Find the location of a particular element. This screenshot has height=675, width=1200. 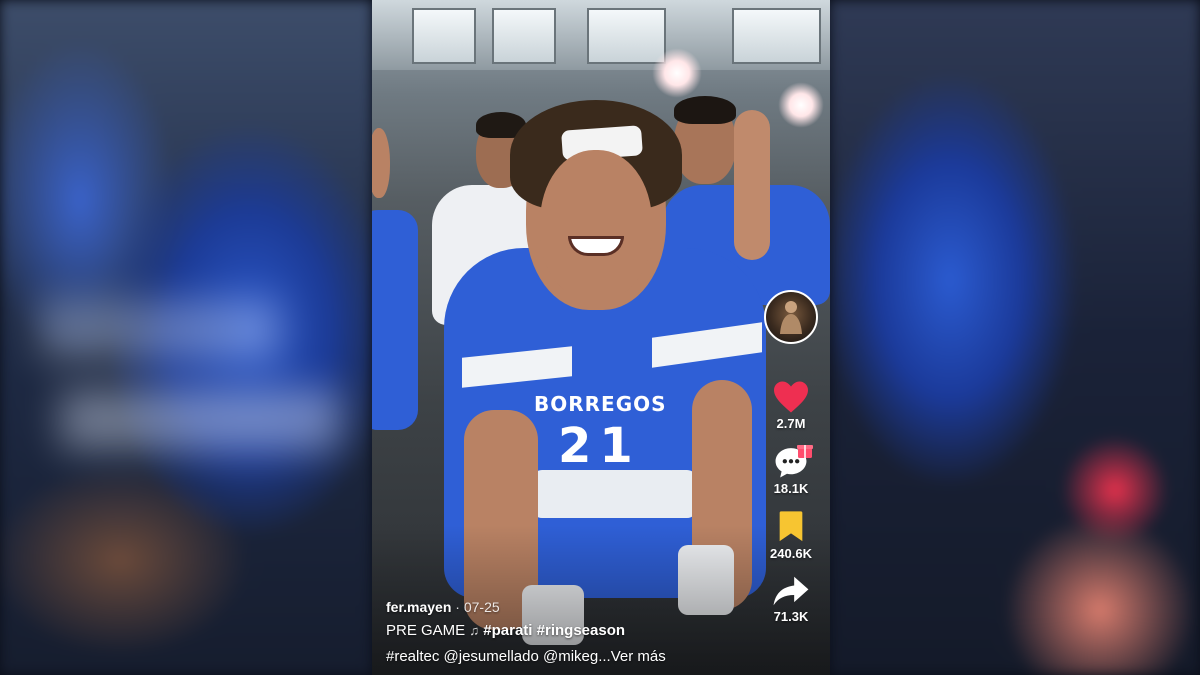

bookmark-icon is located at coordinates (791, 526).